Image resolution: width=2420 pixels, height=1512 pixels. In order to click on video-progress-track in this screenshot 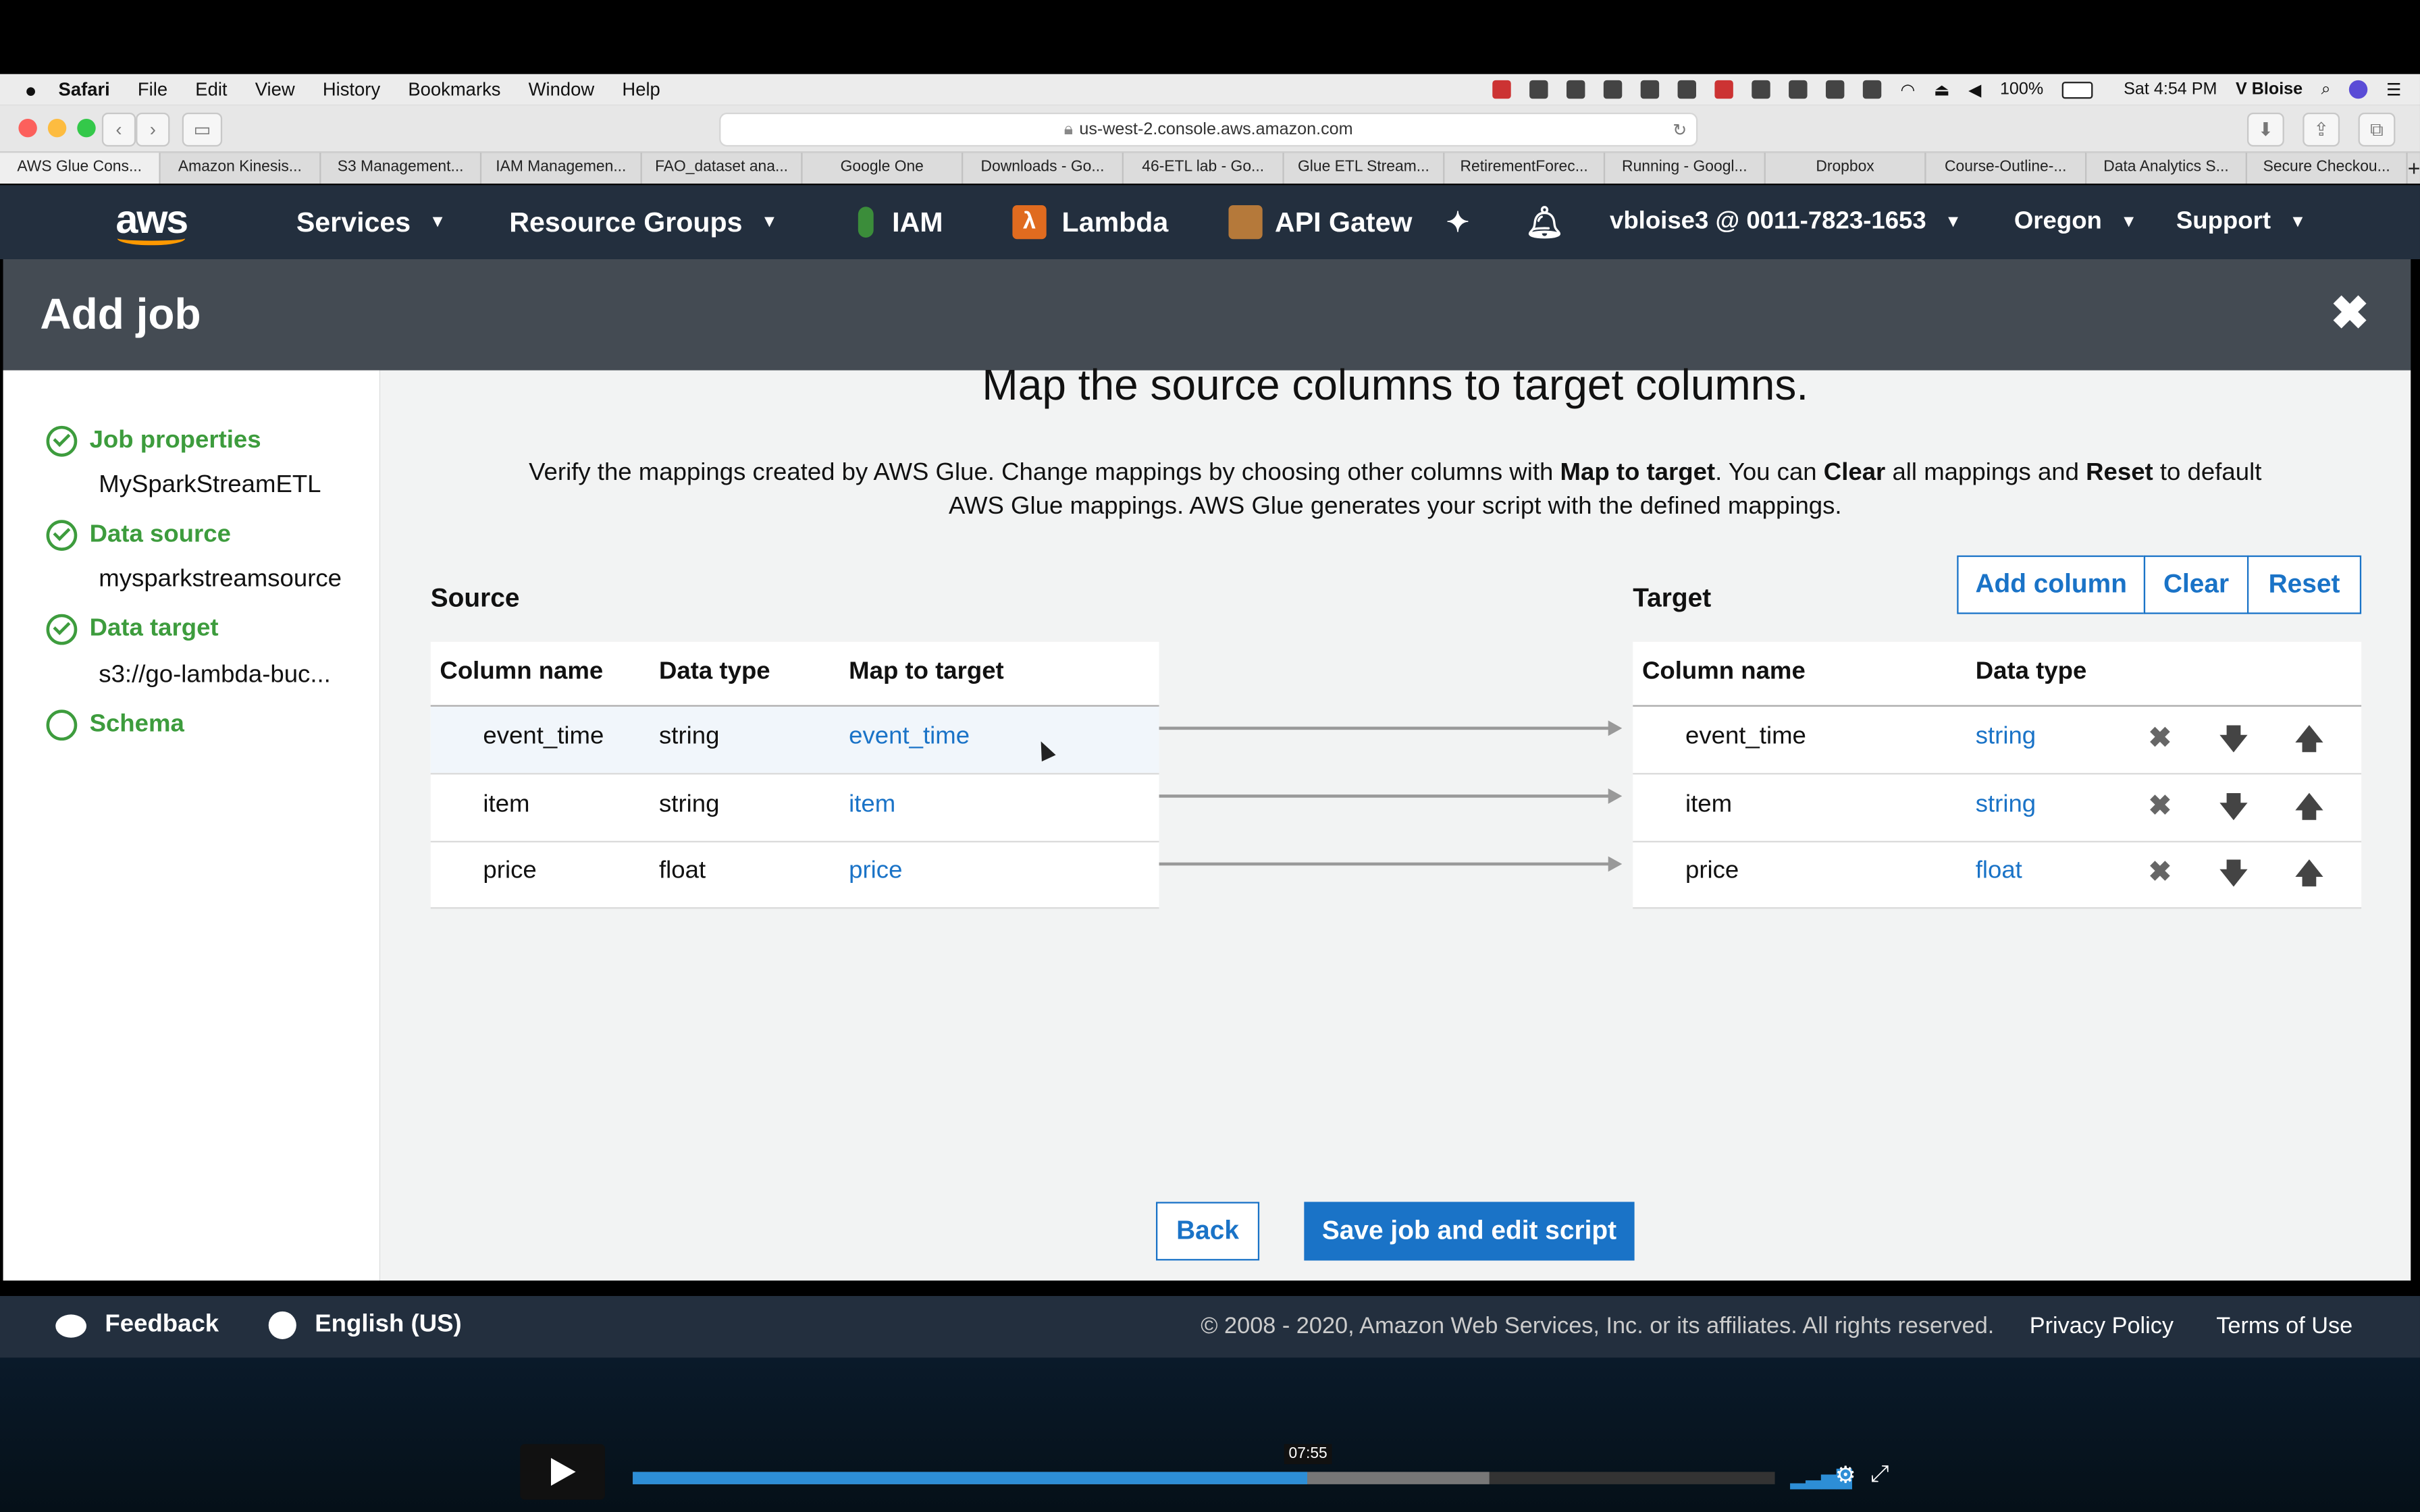, I will do `click(1204, 1478)`.